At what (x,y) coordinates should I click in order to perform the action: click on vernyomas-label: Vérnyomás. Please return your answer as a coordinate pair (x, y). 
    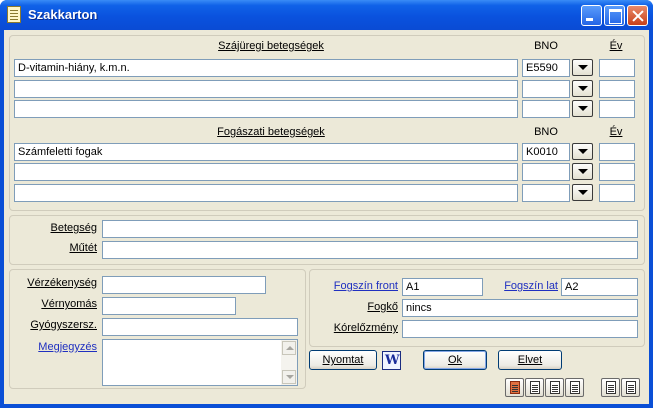
    Looking at the image, I should click on (69, 304).